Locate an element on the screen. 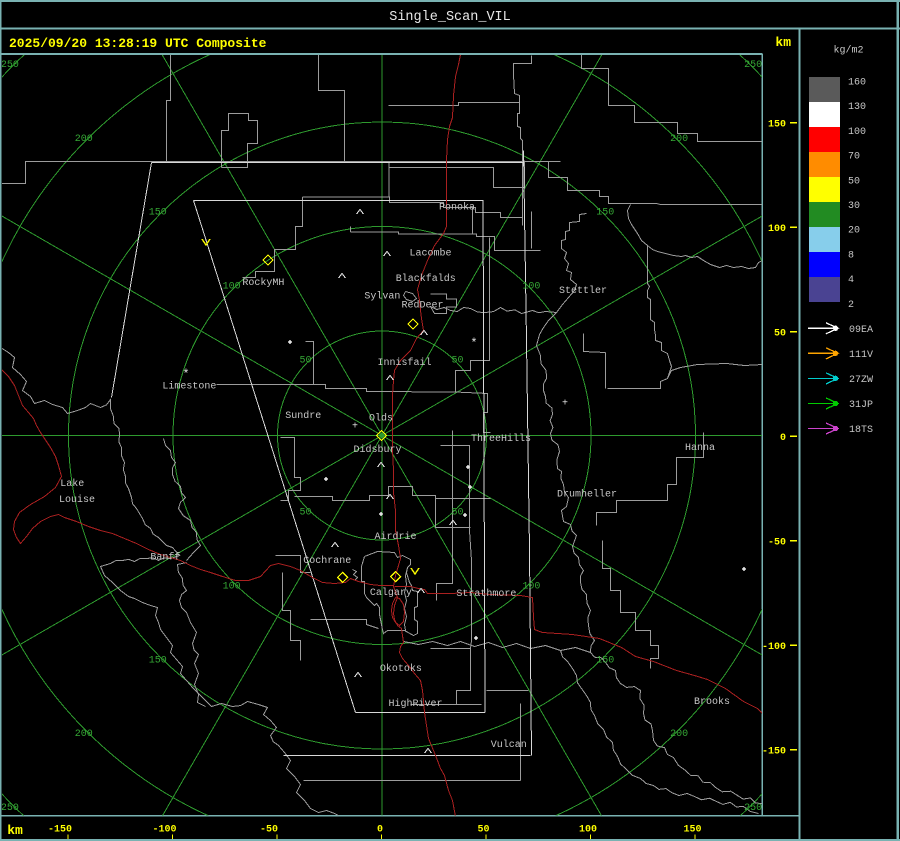 The height and width of the screenshot is (841, 900). svg-text: Strathmore is located at coordinates (486, 594).